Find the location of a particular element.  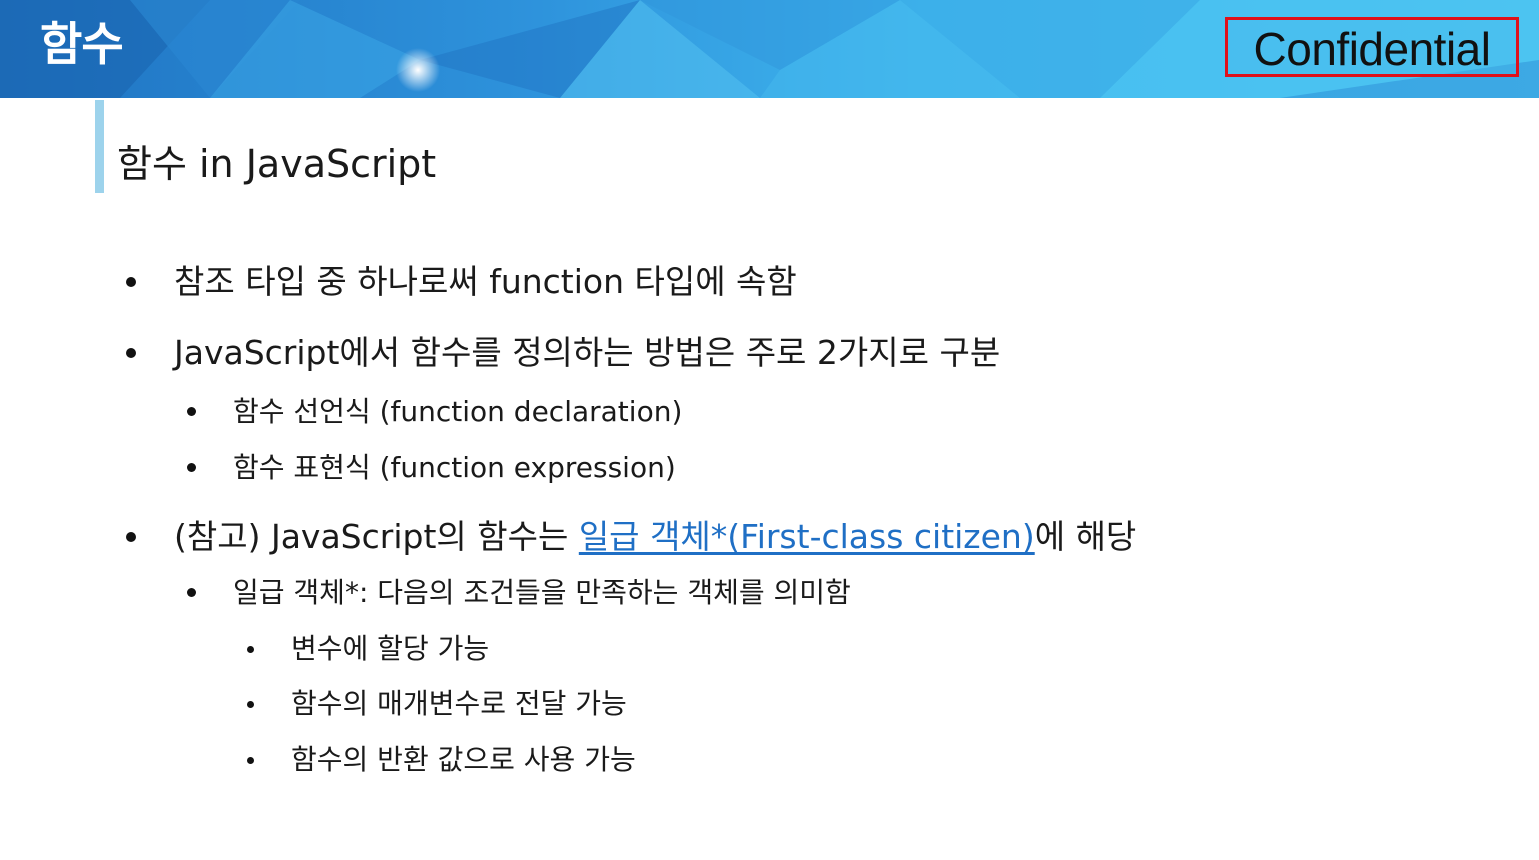

sub-bullet-declaration: 함수 선언식 (function declaration) is located at coordinates (435, 412).